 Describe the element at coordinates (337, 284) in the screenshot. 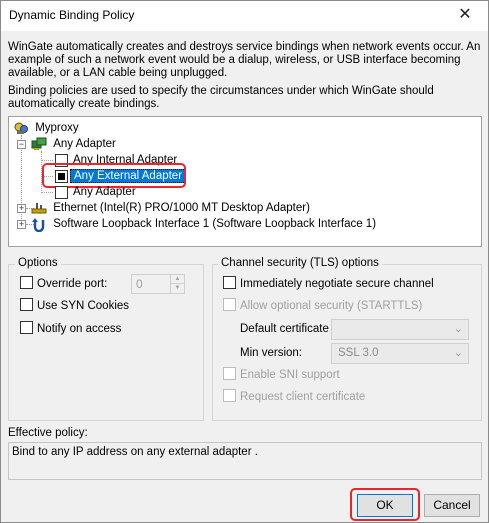

I see `immediately-negotiate-label: Immediately negotiate secure channel` at that location.